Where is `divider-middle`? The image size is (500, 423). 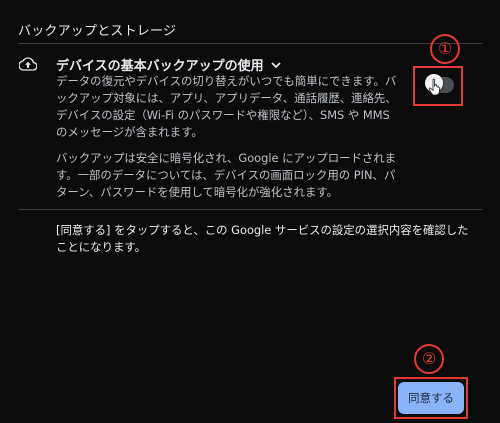
divider-middle is located at coordinates (250, 209).